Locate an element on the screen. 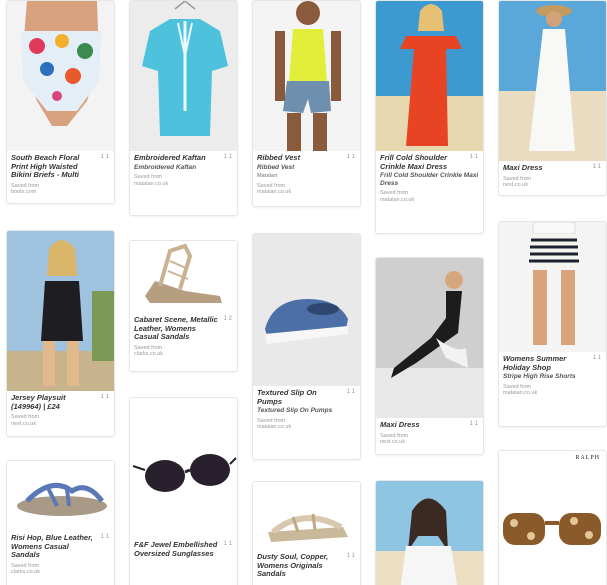 Image resolution: width=607 pixels, height=585 pixels. tortoiseshell-sunglasses-image: RALPH is located at coordinates (552, 518).